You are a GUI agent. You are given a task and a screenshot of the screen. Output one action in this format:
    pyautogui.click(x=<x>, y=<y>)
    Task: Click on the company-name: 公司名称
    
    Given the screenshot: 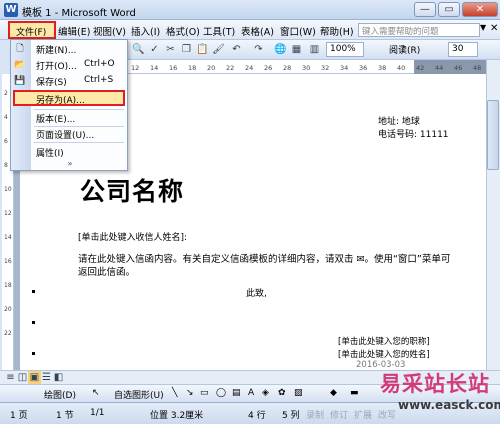 What is the action you would take?
    pyautogui.click(x=132, y=190)
    